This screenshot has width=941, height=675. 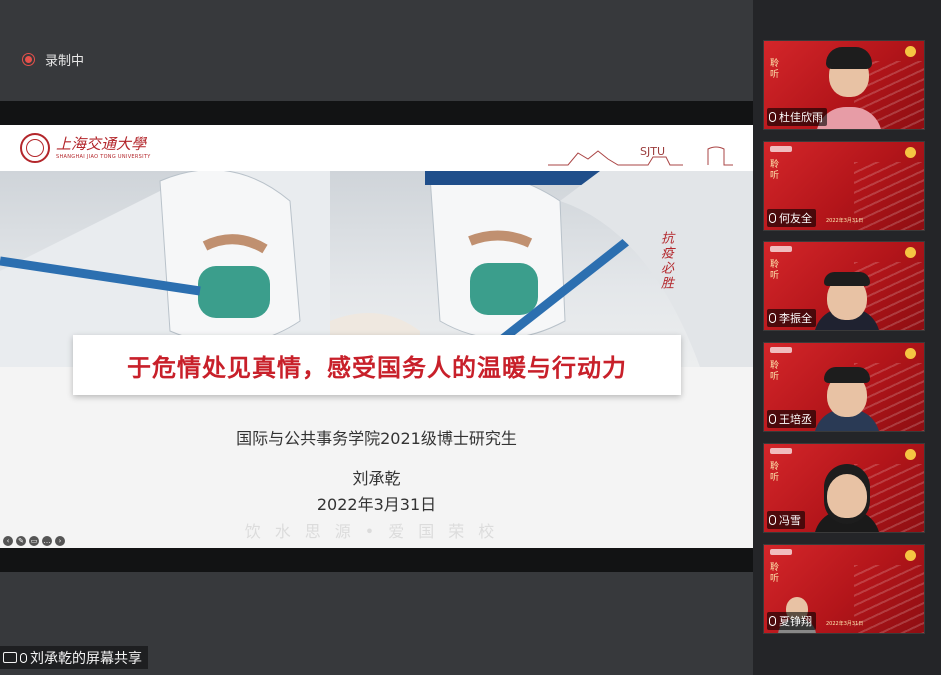 What do you see at coordinates (60, 541) in the screenshot?
I see `next-slide-icon: ›` at bounding box center [60, 541].